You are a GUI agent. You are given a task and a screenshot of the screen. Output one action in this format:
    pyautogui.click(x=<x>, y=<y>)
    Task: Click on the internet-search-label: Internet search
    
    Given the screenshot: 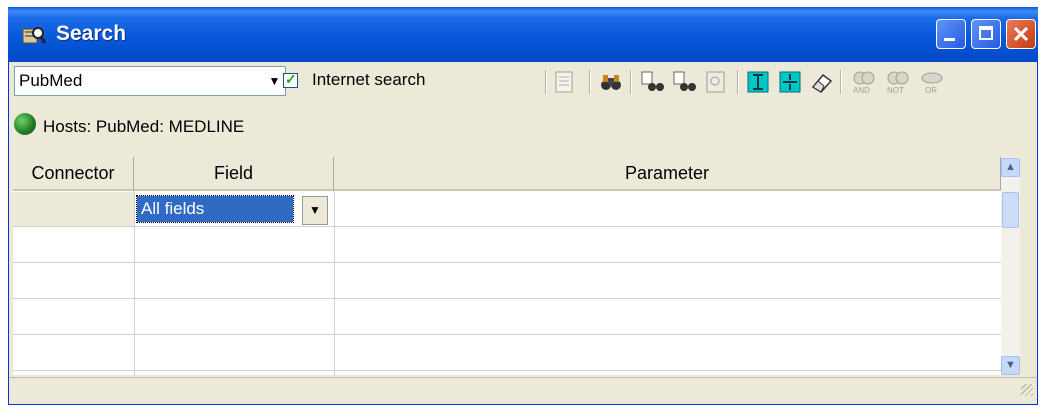 What is the action you would take?
    pyautogui.click(x=369, y=79)
    